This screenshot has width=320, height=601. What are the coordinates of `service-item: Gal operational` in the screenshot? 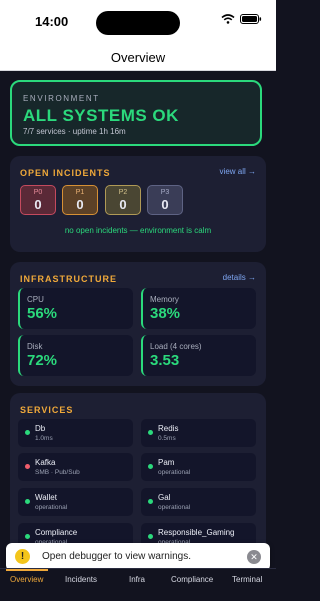 It's located at (198, 502).